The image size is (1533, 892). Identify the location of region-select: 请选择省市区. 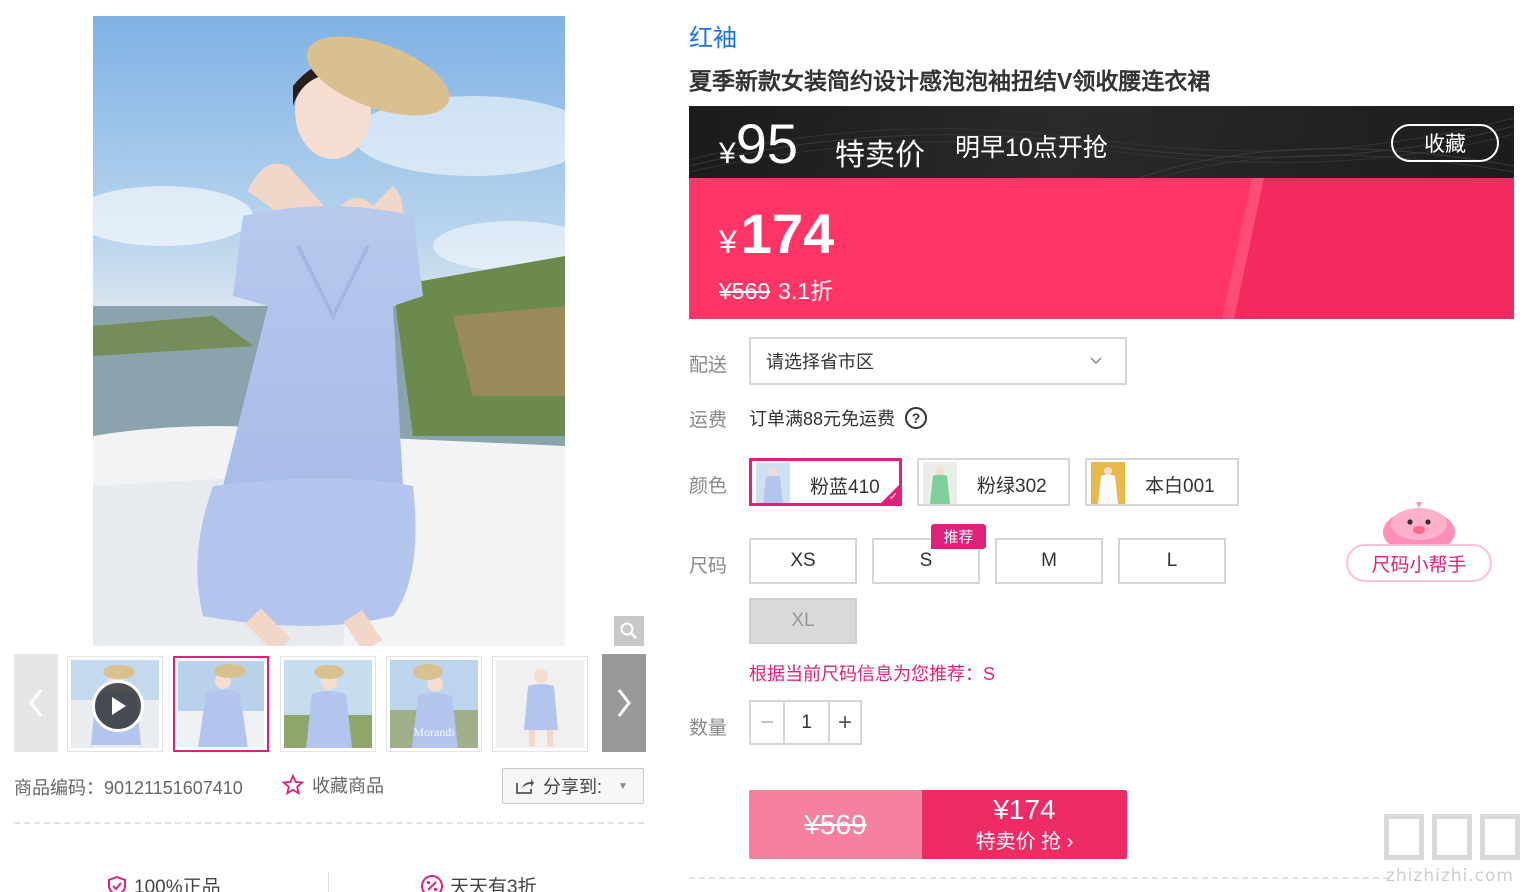
(938, 361).